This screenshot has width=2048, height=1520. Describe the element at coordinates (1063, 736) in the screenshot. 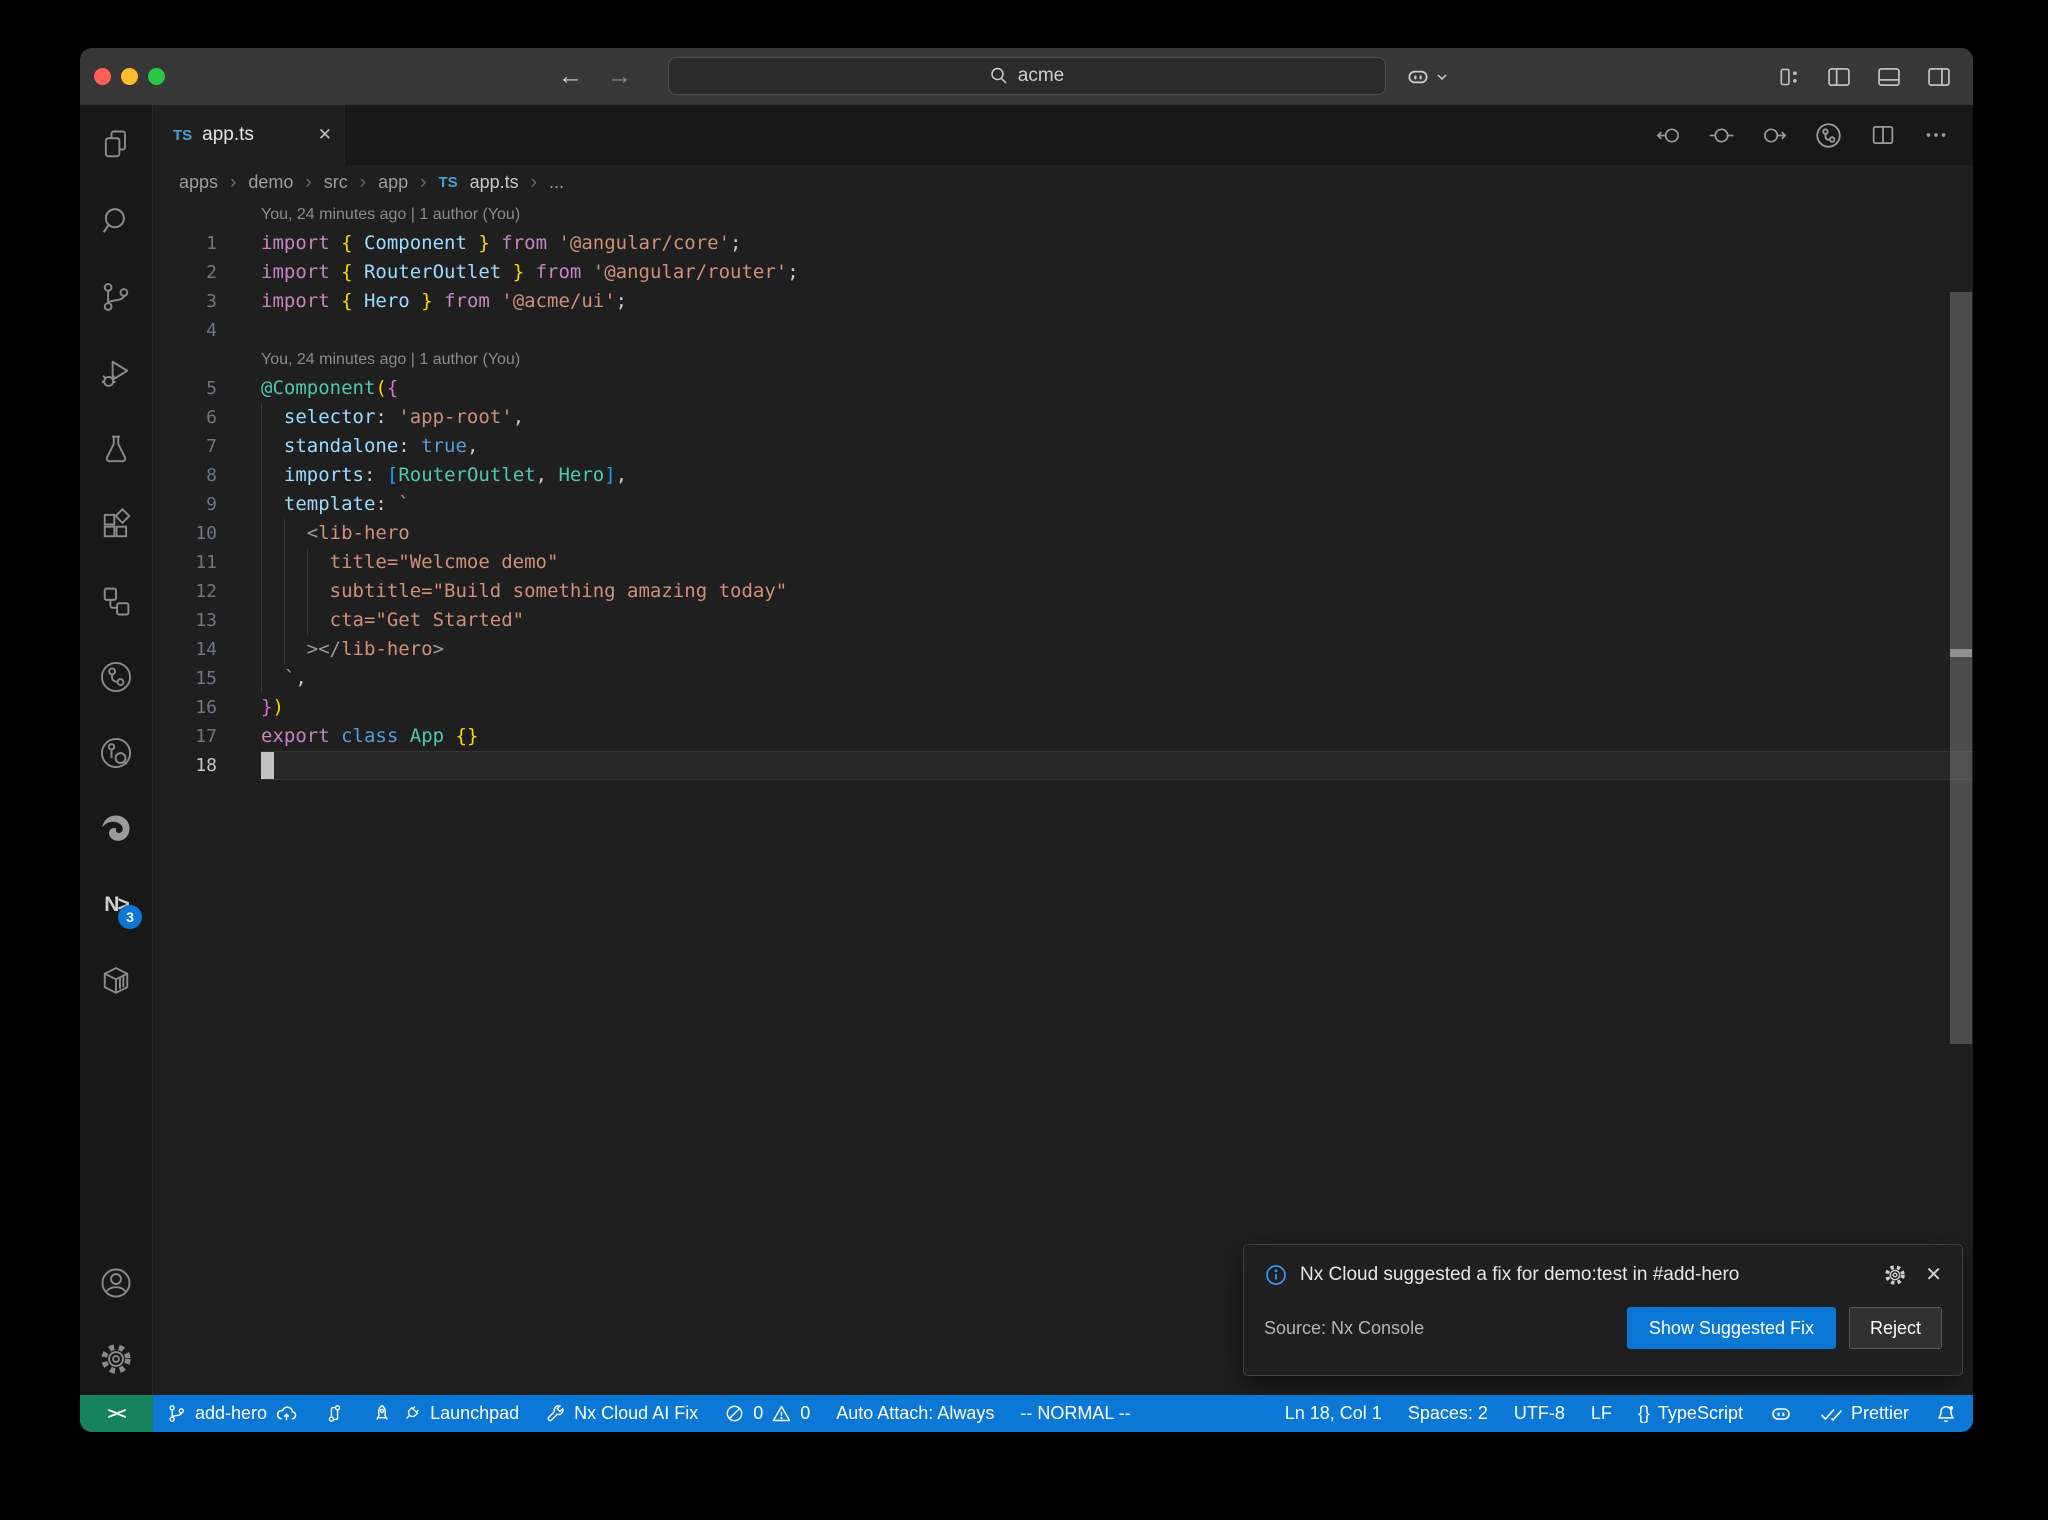

I see `code-line: 17 export class App {}` at that location.